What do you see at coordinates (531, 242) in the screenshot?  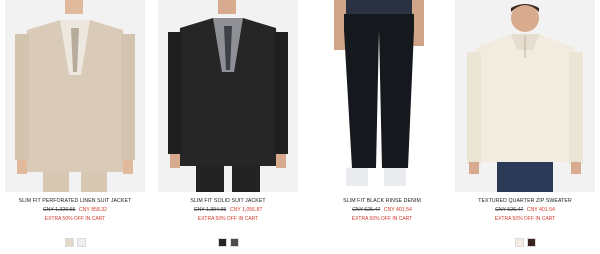 I see `color-swatch-brown` at bounding box center [531, 242].